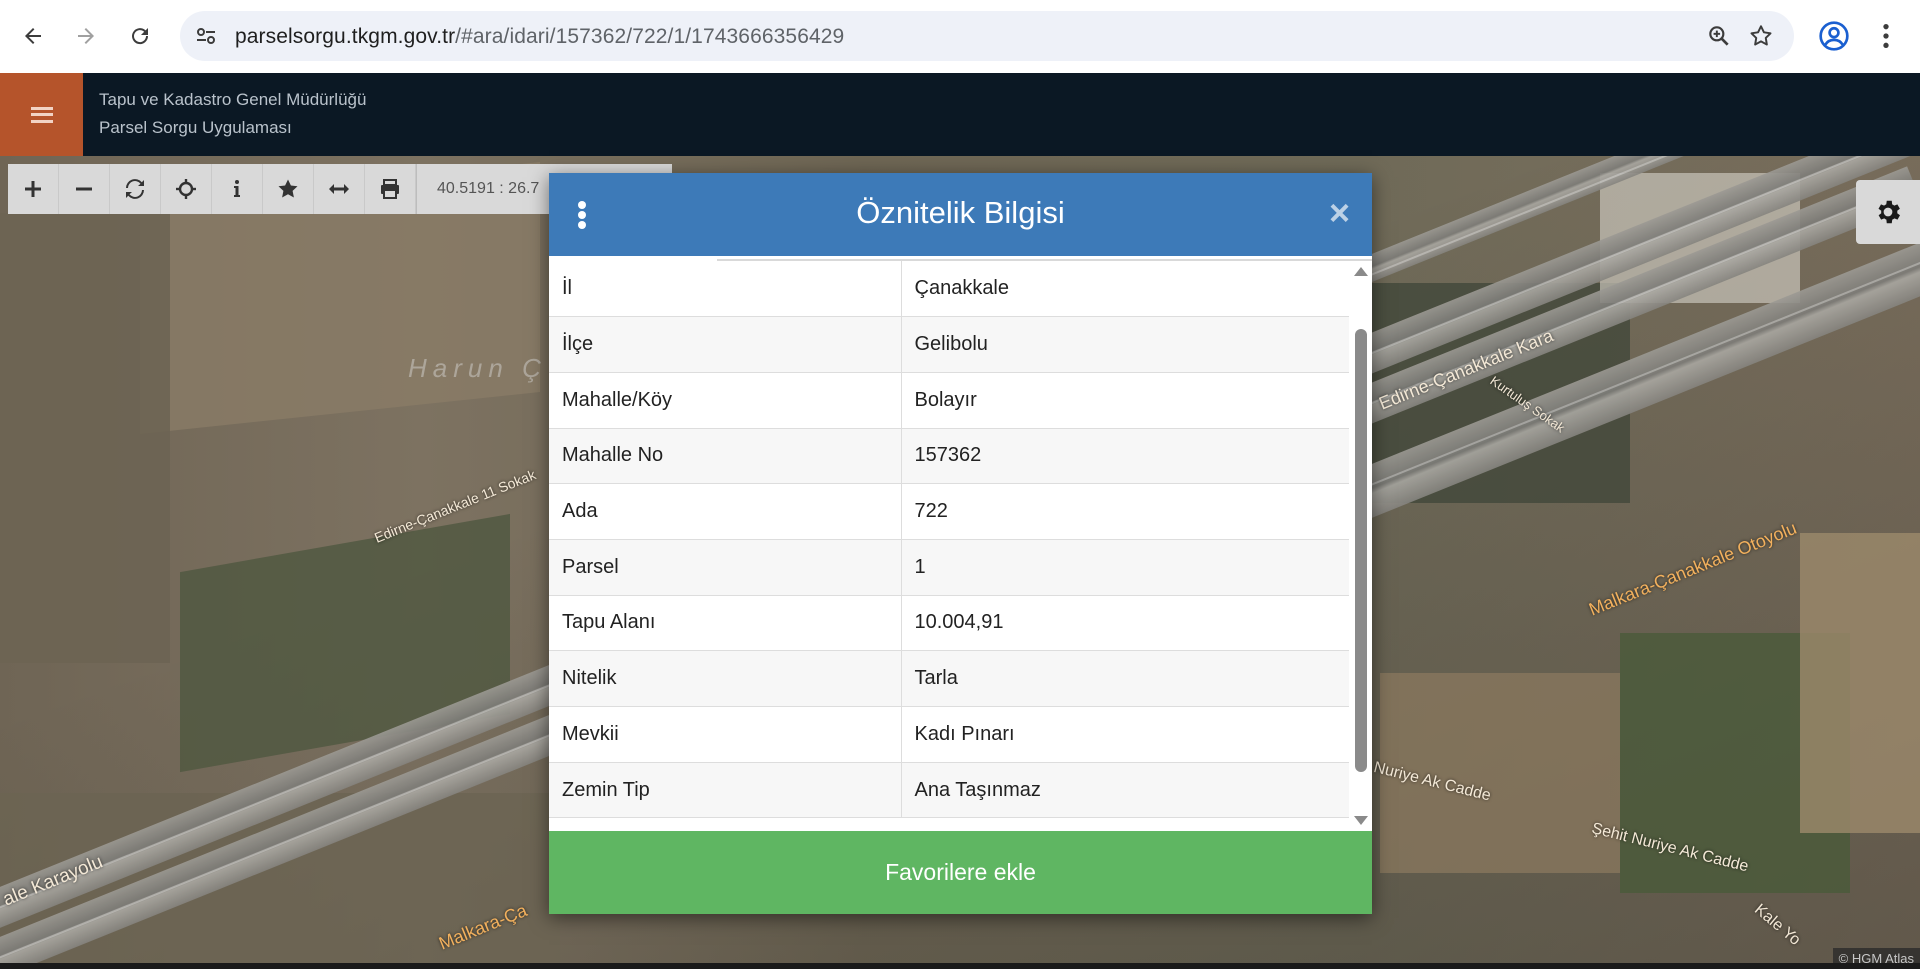 This screenshot has width=1920, height=969. Describe the element at coordinates (725, 289) in the screenshot. I see `attribute-key: İl` at that location.